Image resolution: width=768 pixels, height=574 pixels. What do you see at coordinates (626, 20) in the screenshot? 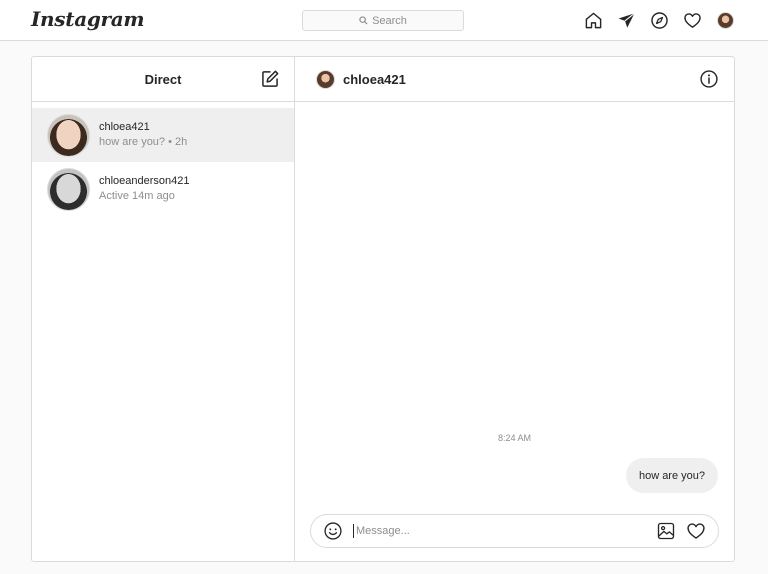
I see `direct-icon` at bounding box center [626, 20].